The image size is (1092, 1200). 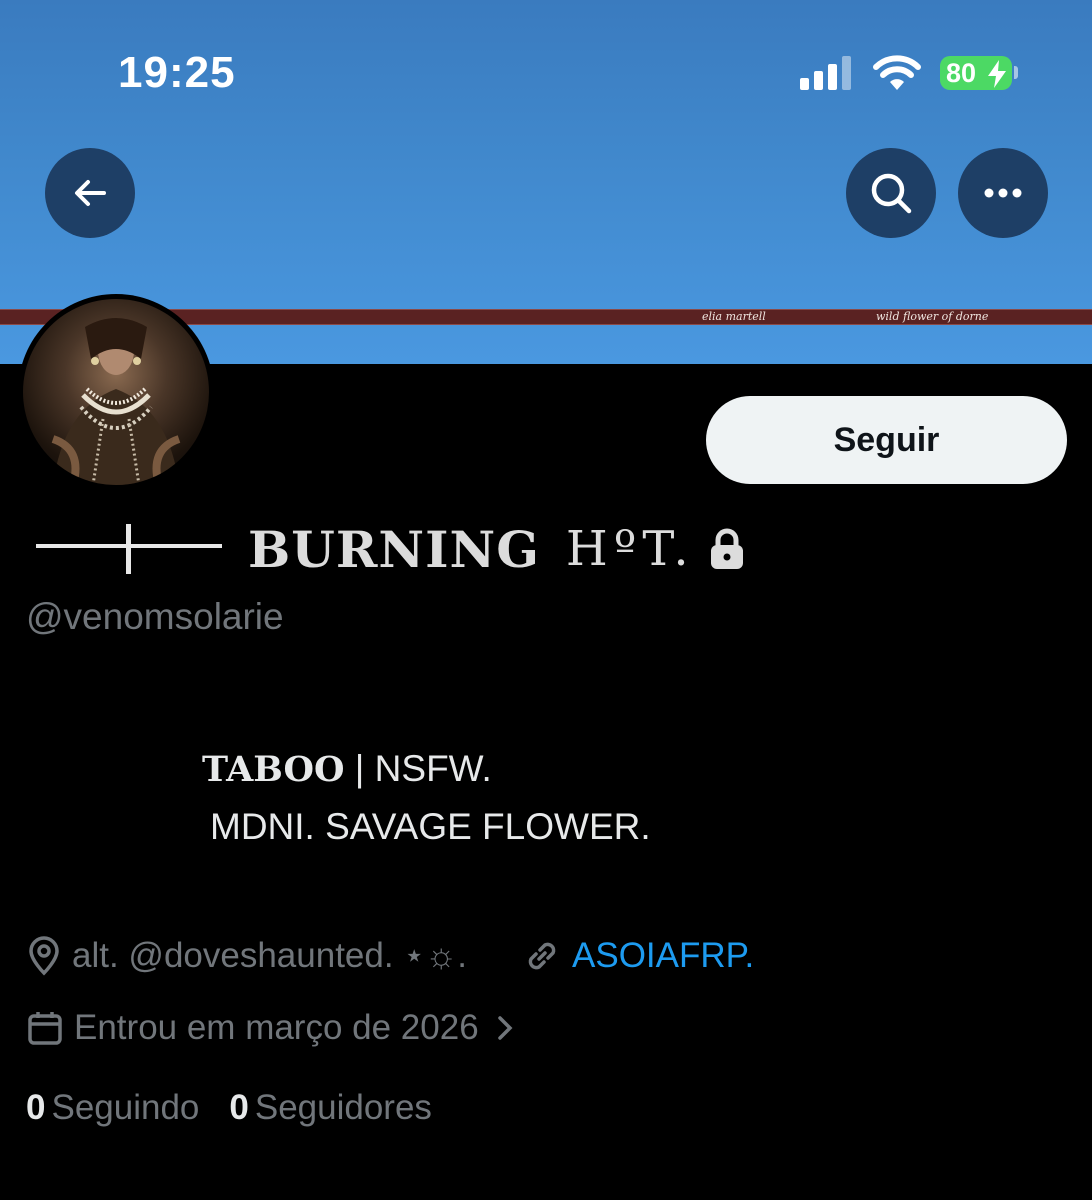 I want to click on arrow-left-icon, so click(x=90, y=193).